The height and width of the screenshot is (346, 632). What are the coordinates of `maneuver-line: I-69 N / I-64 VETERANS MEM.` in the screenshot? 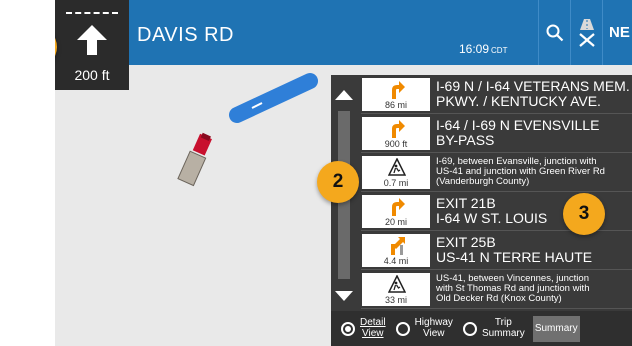 It's located at (533, 86).